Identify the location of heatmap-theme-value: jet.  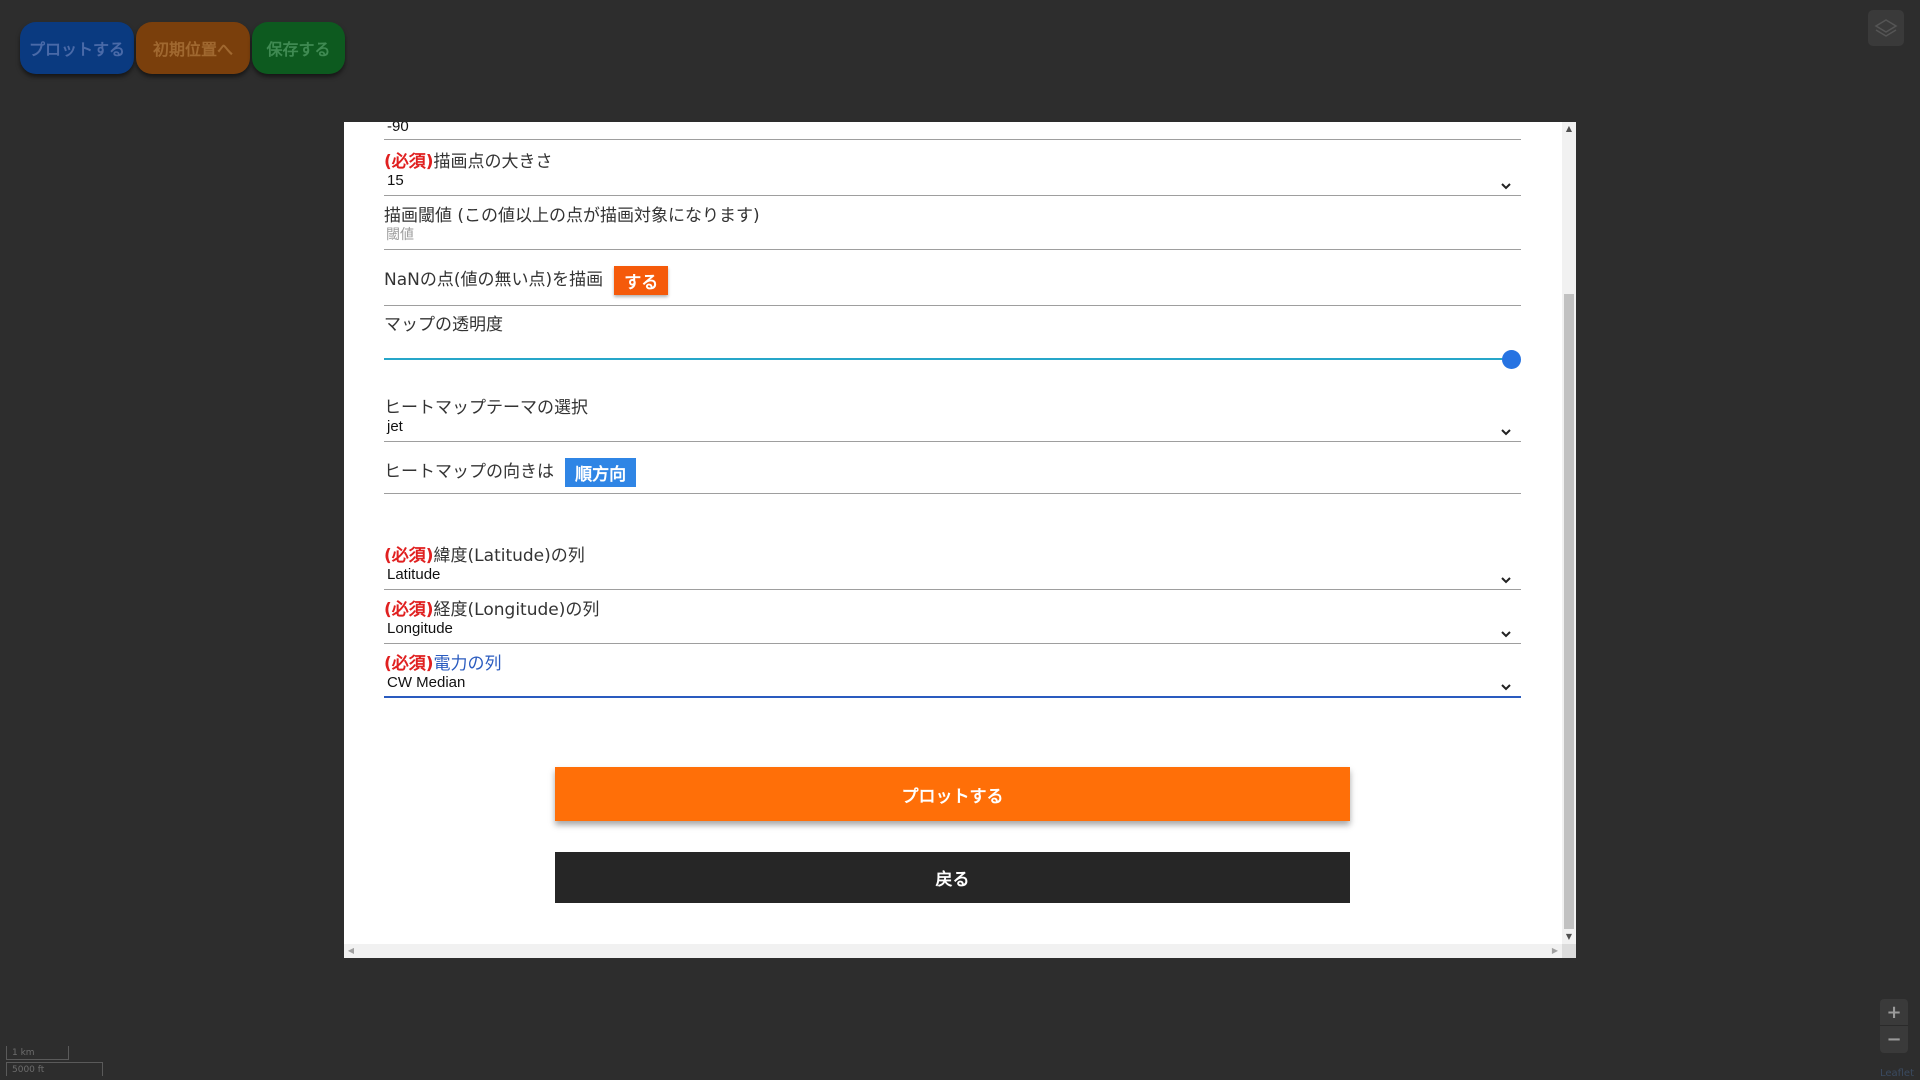
(395, 426).